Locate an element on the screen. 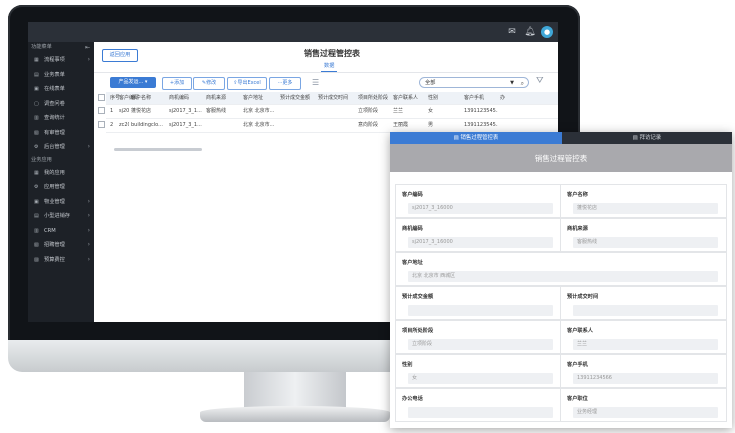 This screenshot has width=735, height=433. export-excel-button: ⇪导出Excel is located at coordinates (247, 83).